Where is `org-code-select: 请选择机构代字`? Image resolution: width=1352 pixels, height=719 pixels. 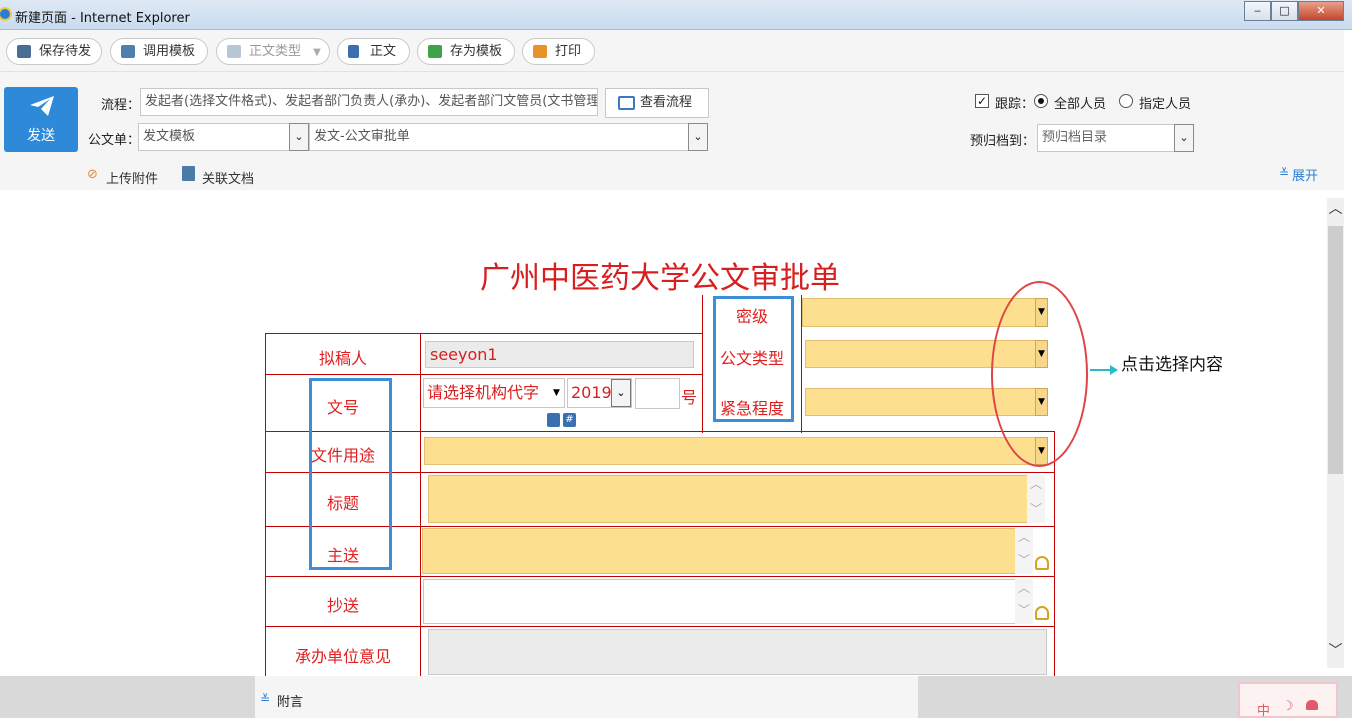
org-code-select: 请选择机构代字 is located at coordinates (494, 393).